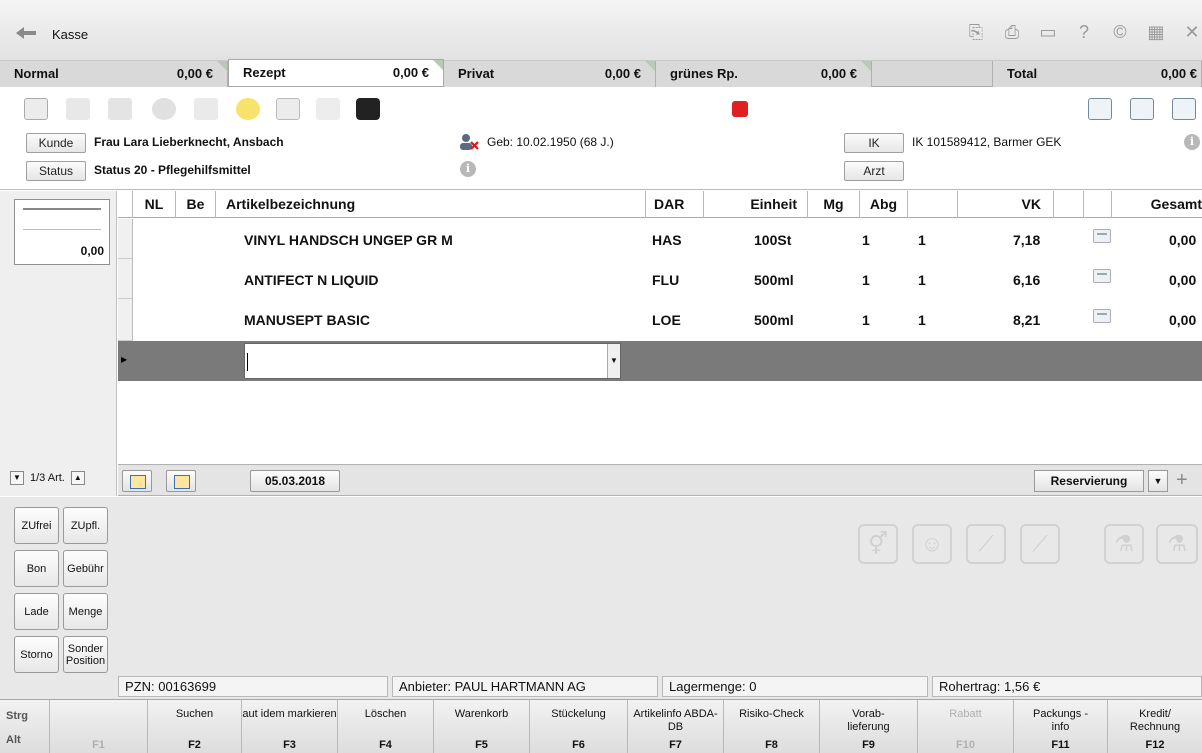 The width and height of the screenshot is (1202, 753). Describe the element at coordinates (368, 109) in the screenshot. I see `grid-dots-icon` at that location.